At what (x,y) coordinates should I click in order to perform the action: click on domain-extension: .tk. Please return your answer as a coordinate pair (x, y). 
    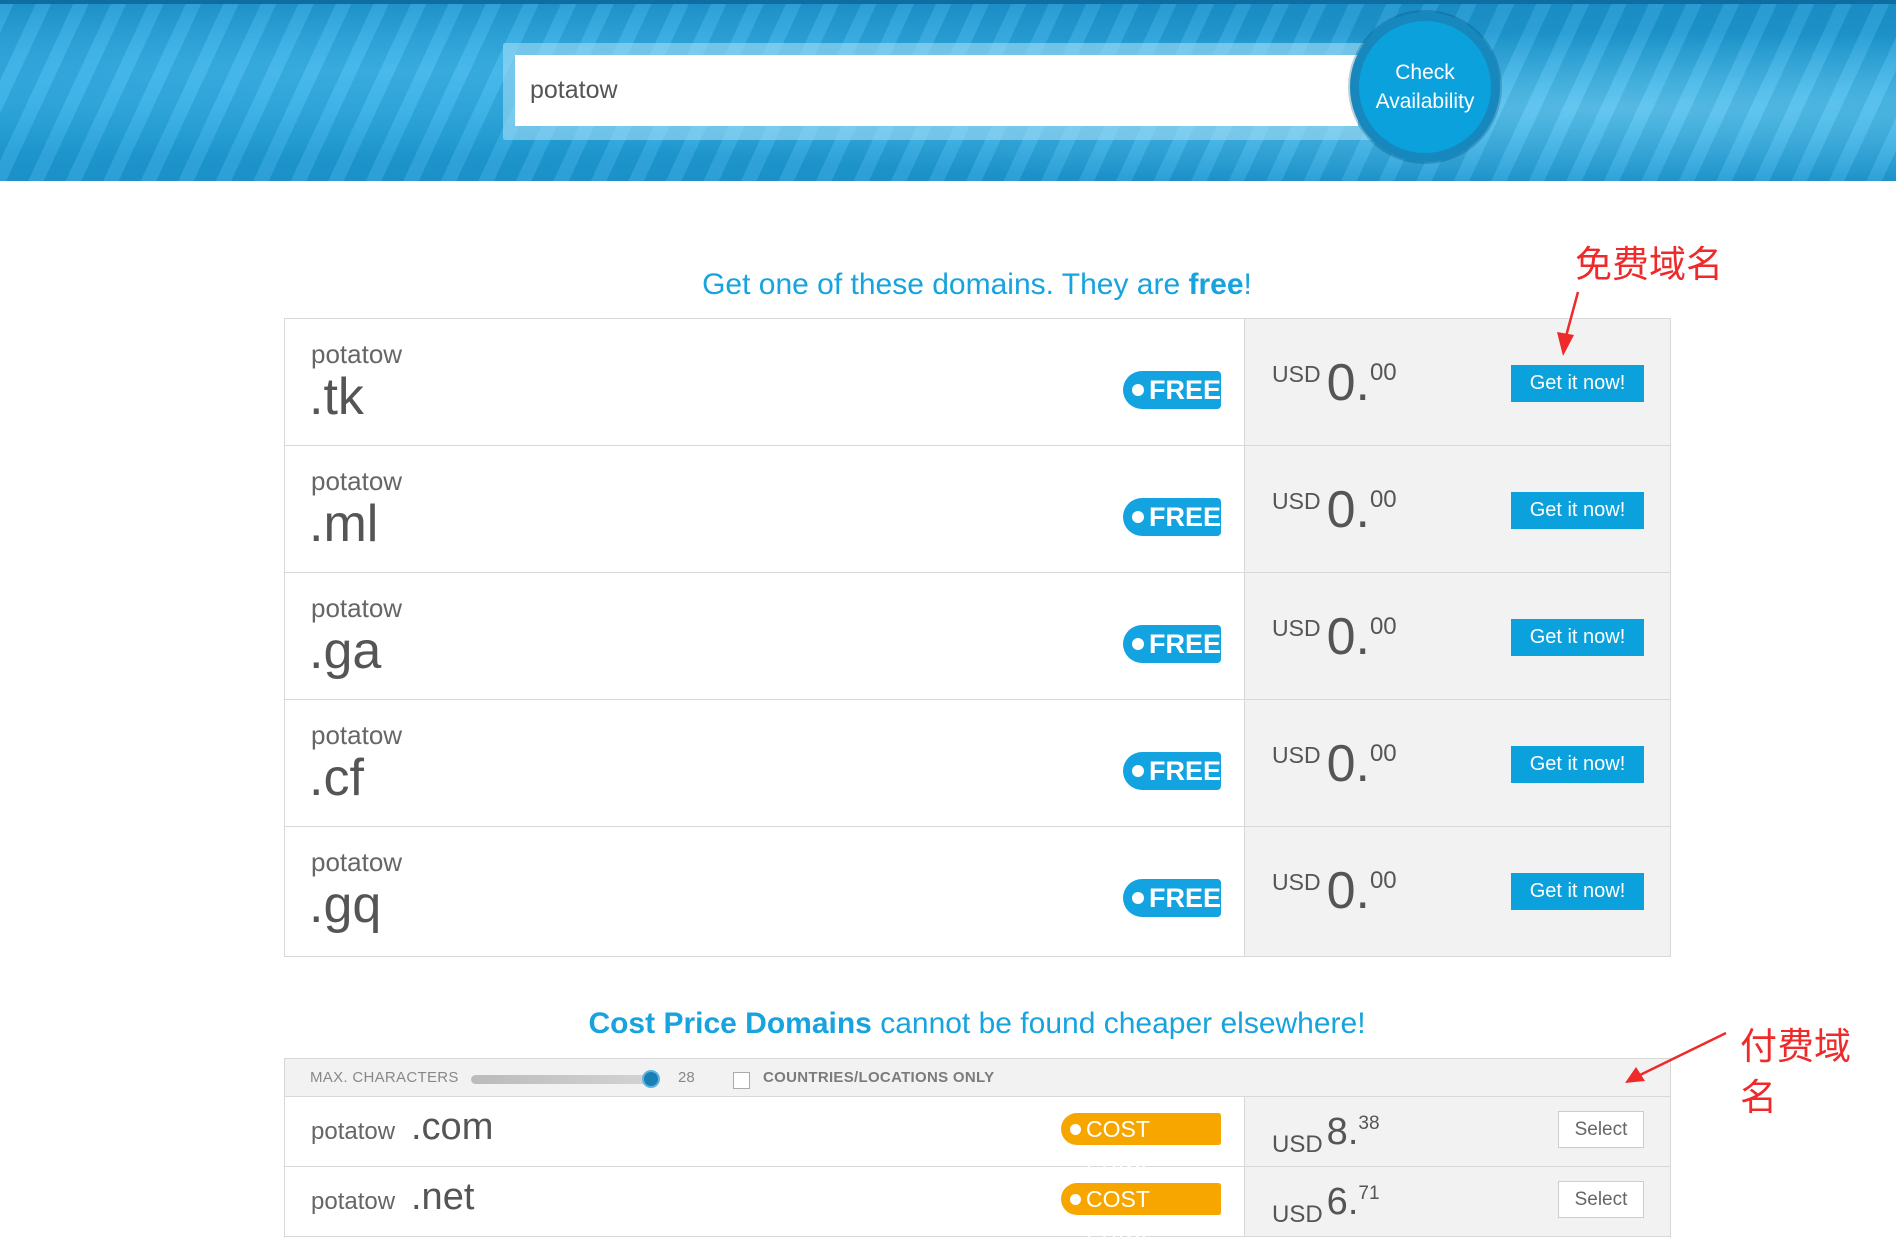
    Looking at the image, I should click on (336, 397).